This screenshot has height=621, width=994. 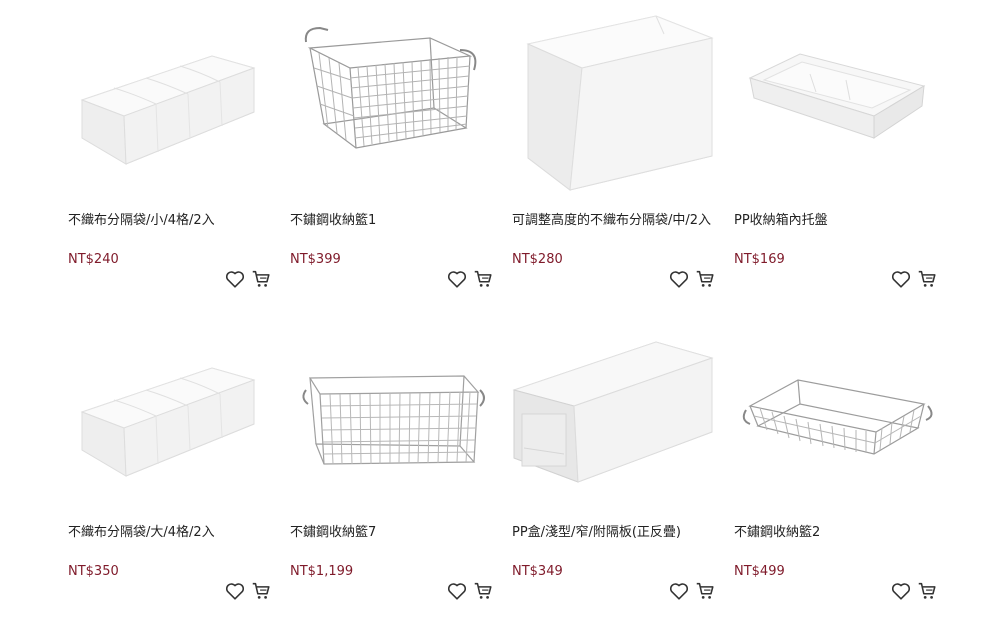 I want to click on product-price: NT$399, so click(x=315, y=259).